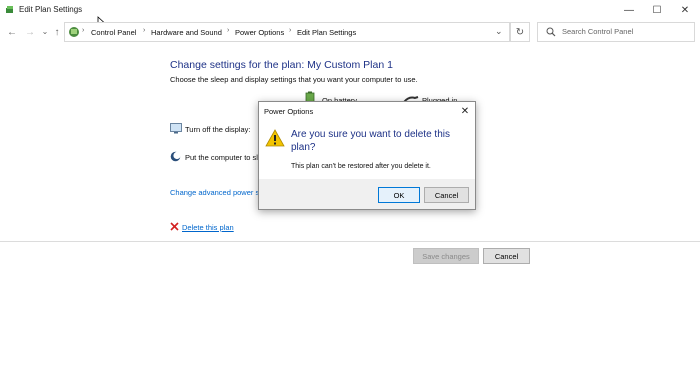 This screenshot has width=700, height=369. What do you see at coordinates (30, 32) in the screenshot?
I see `forward-button: →` at bounding box center [30, 32].